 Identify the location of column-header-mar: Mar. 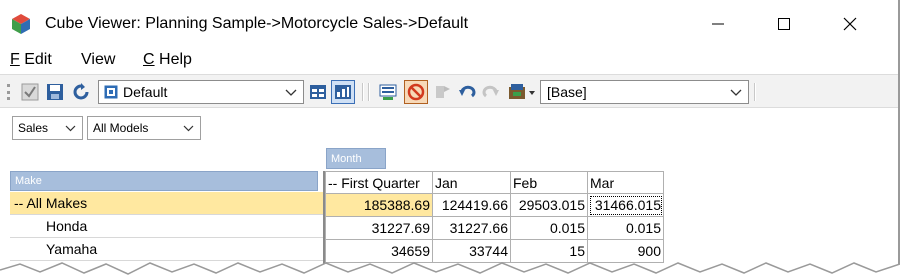
(625, 182).